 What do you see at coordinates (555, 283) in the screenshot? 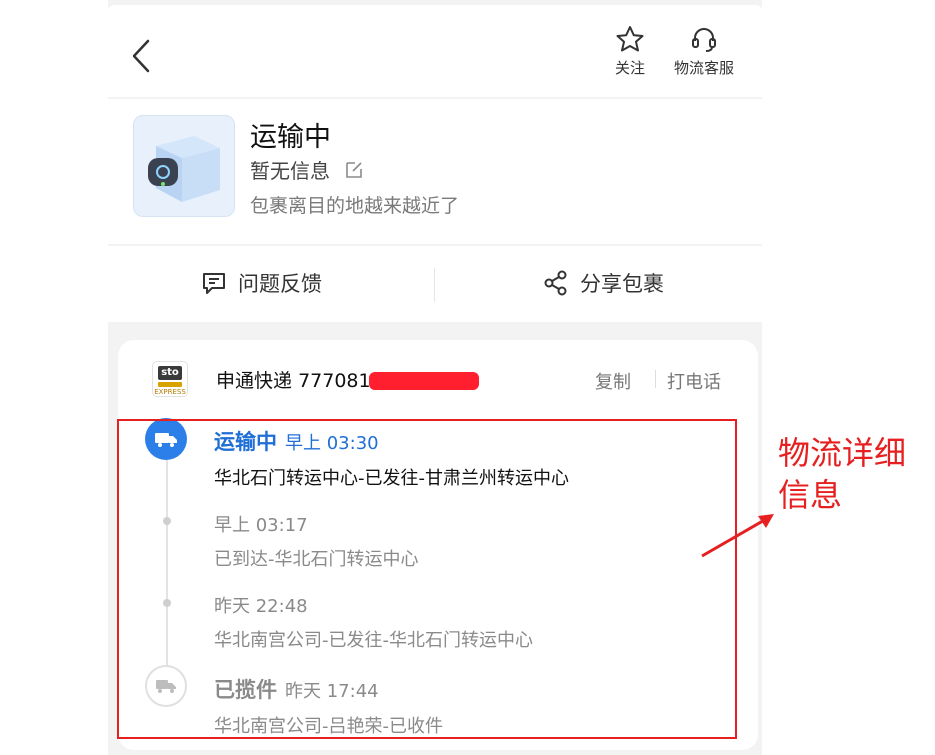
I see `share-icon` at bounding box center [555, 283].